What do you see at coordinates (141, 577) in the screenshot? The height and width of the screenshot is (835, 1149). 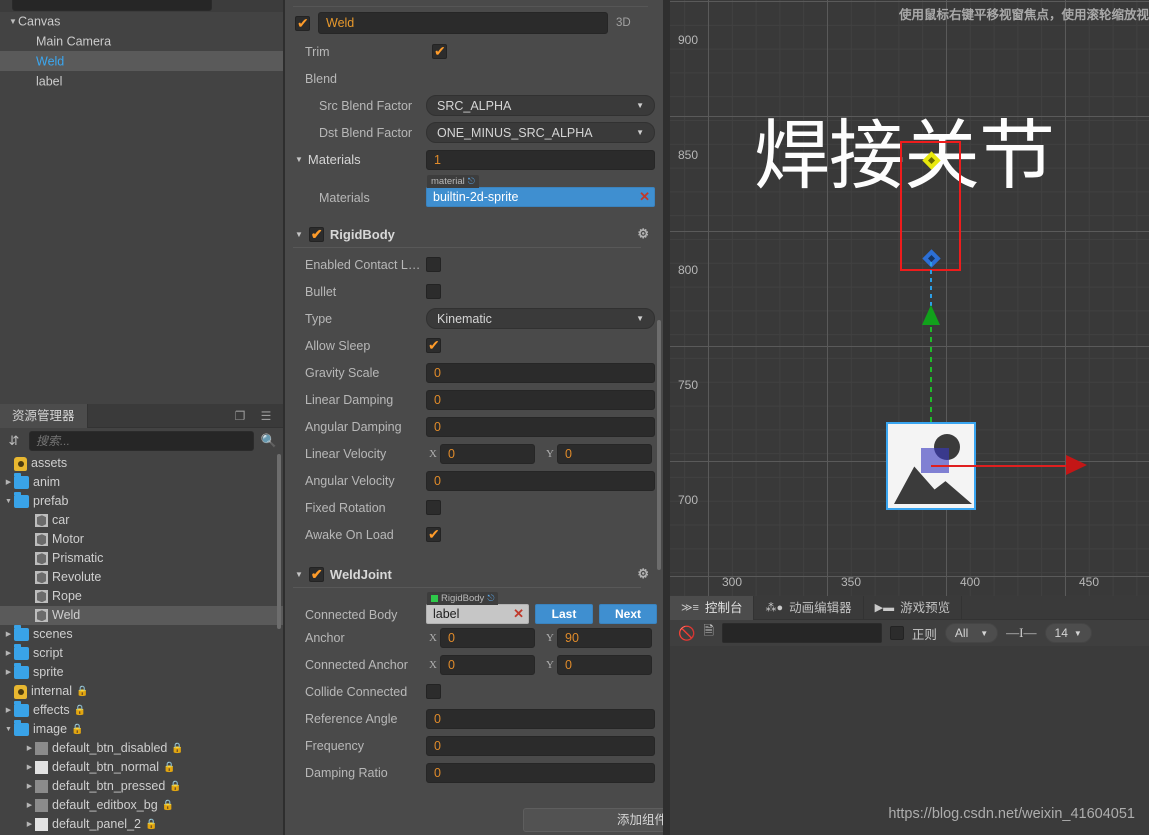 I see `asset-tree-item: Revolute` at bounding box center [141, 577].